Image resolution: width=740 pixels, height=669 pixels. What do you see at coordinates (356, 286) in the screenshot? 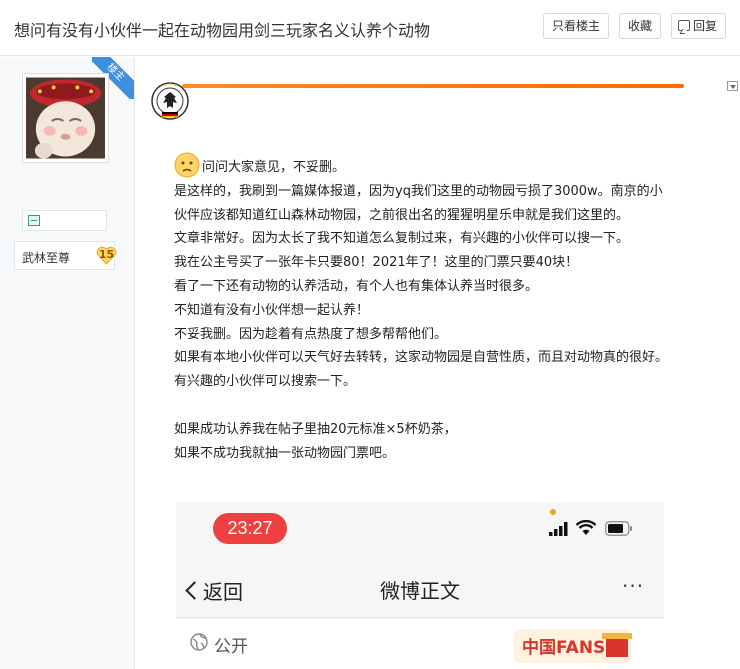
I see `post-line: 看了一下还有动物的认养活动，有个人也有集体认养当时很多。` at bounding box center [356, 286].